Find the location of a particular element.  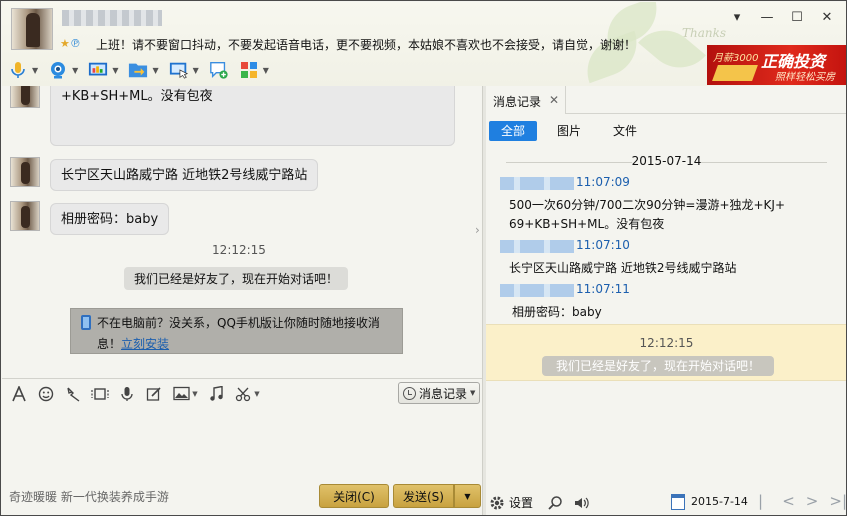

close-window-icon: ✕ is located at coordinates (827, 17).